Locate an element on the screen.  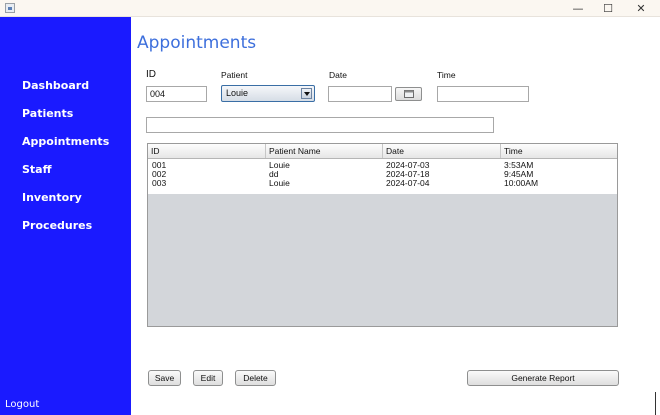
date-picker-button is located at coordinates (408, 94).